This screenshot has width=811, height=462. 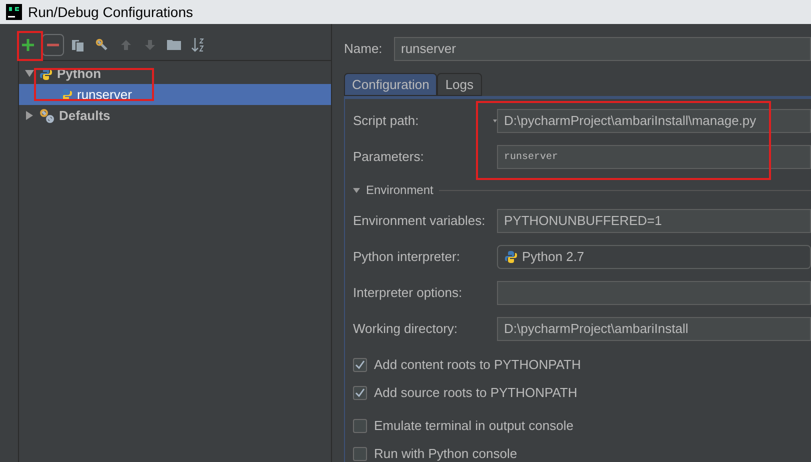 What do you see at coordinates (84, 115) in the screenshot?
I see `tree-label: Defaults` at bounding box center [84, 115].